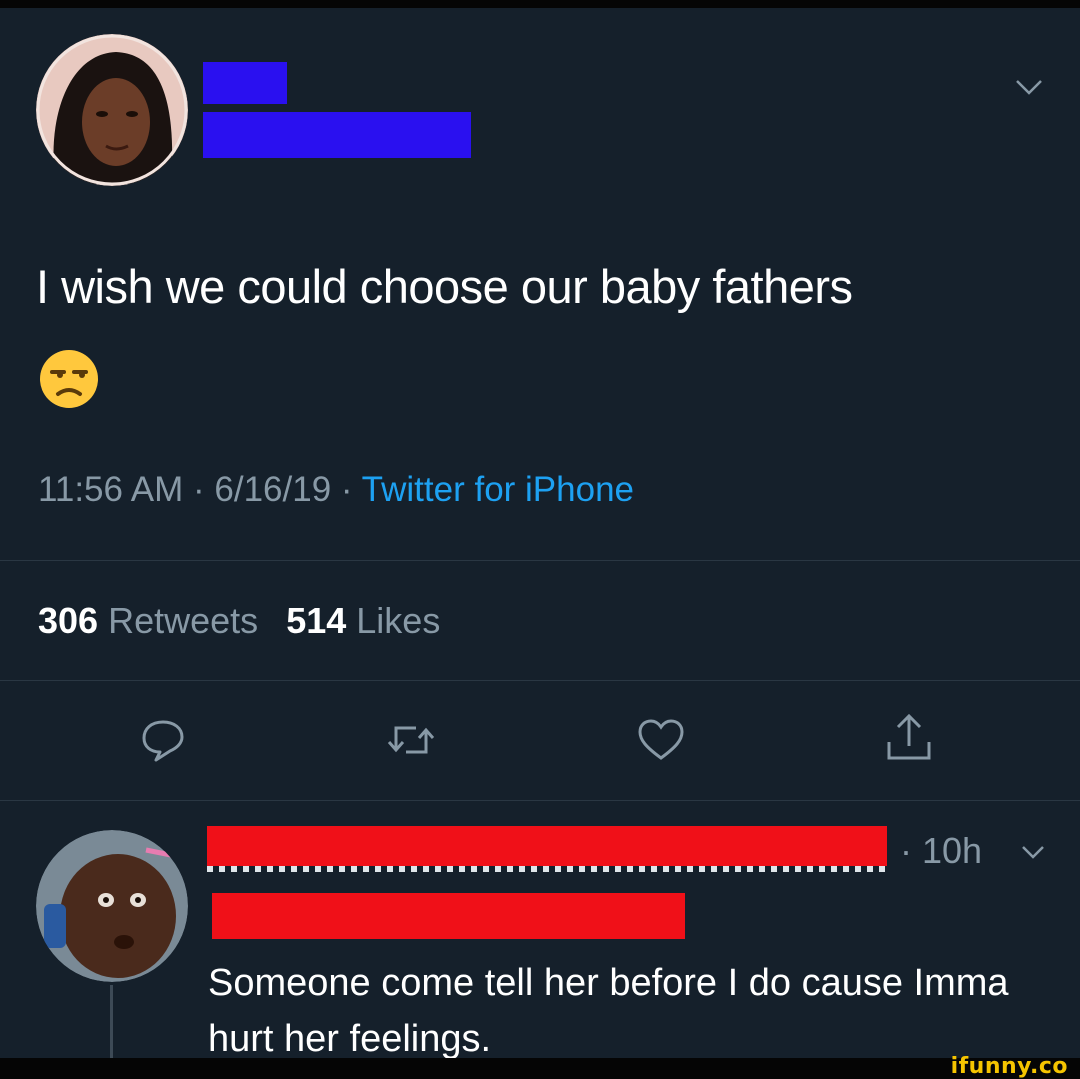 The image size is (1080, 1079). I want to click on unamused-face-emoji, so click(69, 381).